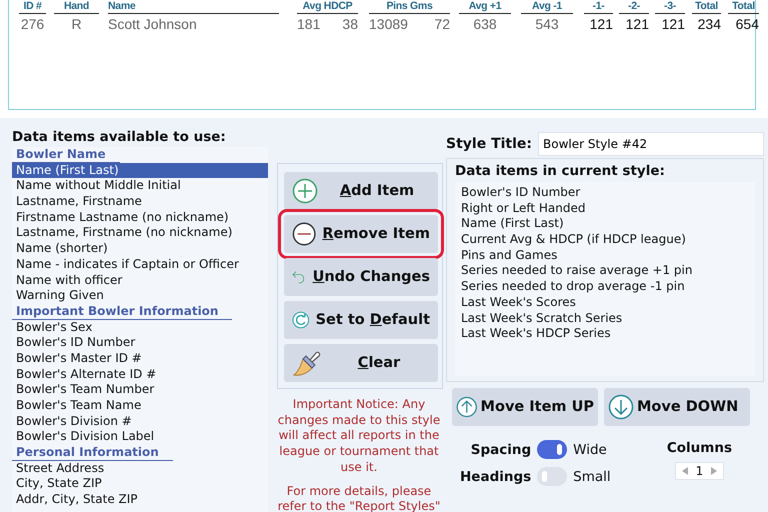 The image size is (768, 512). What do you see at coordinates (140, 358) in the screenshot?
I see `list-item: Bowler's Master ID #` at bounding box center [140, 358].